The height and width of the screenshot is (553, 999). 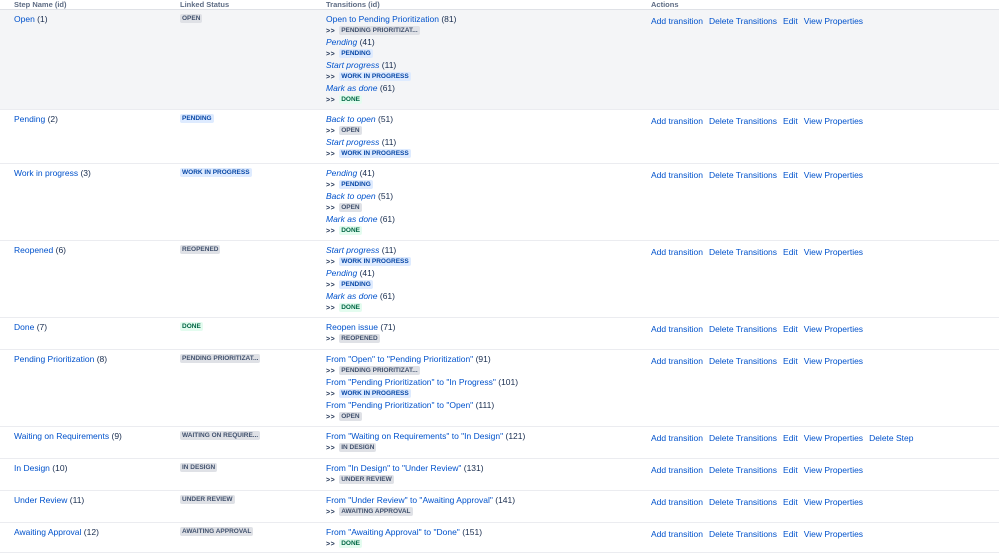 I want to click on transition-destination: >> UNDER REVIEW, so click(x=488, y=480).